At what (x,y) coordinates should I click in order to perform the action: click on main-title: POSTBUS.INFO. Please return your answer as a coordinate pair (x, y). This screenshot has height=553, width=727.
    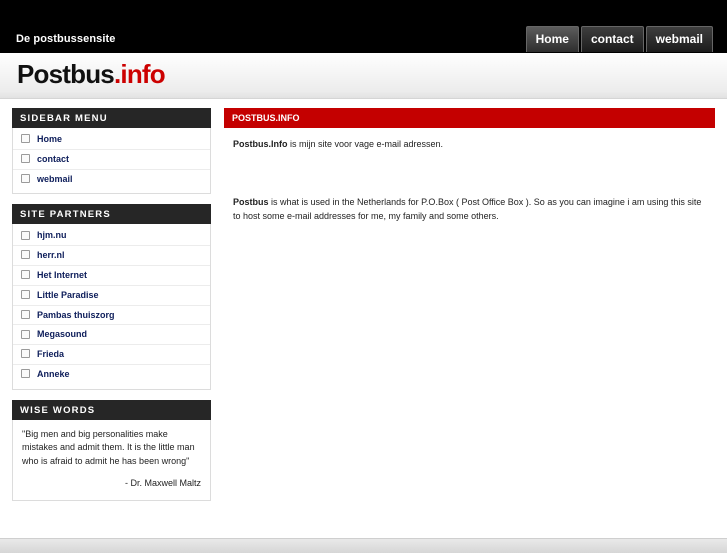
    Looking at the image, I should click on (469, 118).